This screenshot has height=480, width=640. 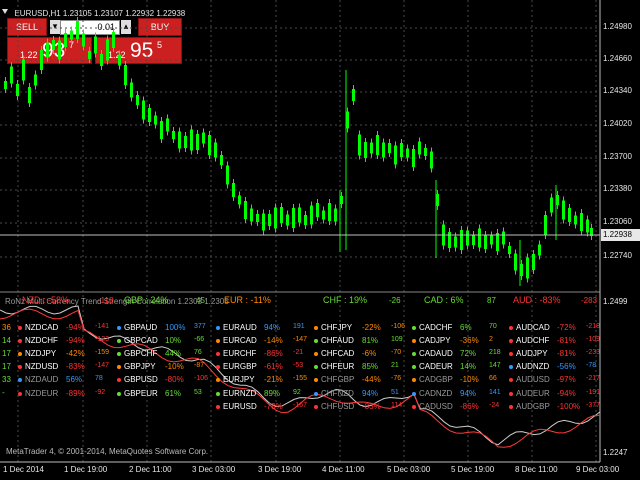 What do you see at coordinates (444, 300) in the screenshot?
I see `strength-cad: CAD : 6%` at bounding box center [444, 300].